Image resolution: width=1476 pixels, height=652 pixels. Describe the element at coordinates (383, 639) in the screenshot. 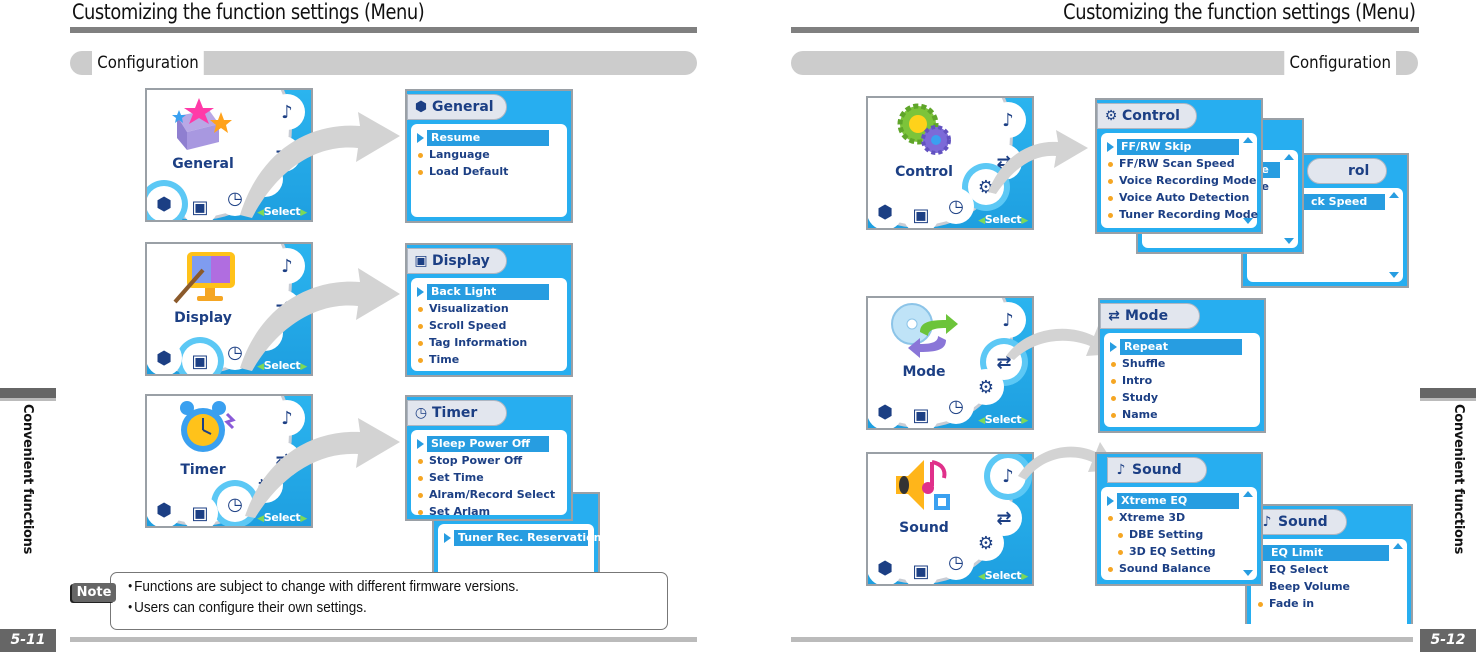

I see `footer-rule` at that location.